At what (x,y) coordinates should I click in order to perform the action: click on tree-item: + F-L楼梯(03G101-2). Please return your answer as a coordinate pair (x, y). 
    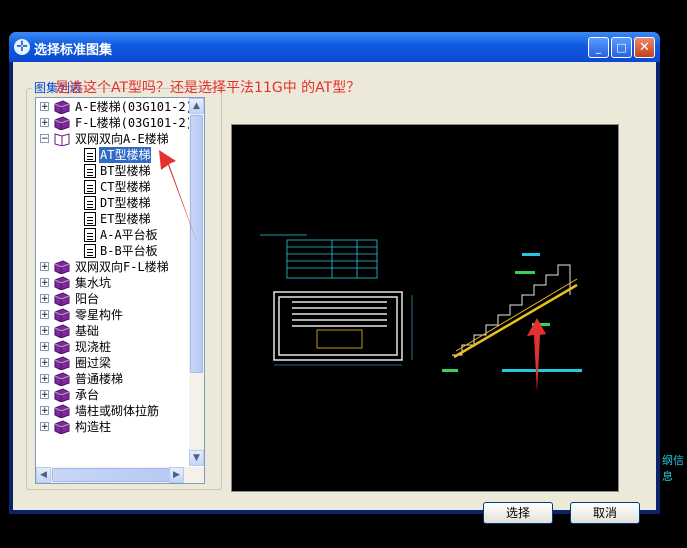
    Looking at the image, I should click on (114, 123).